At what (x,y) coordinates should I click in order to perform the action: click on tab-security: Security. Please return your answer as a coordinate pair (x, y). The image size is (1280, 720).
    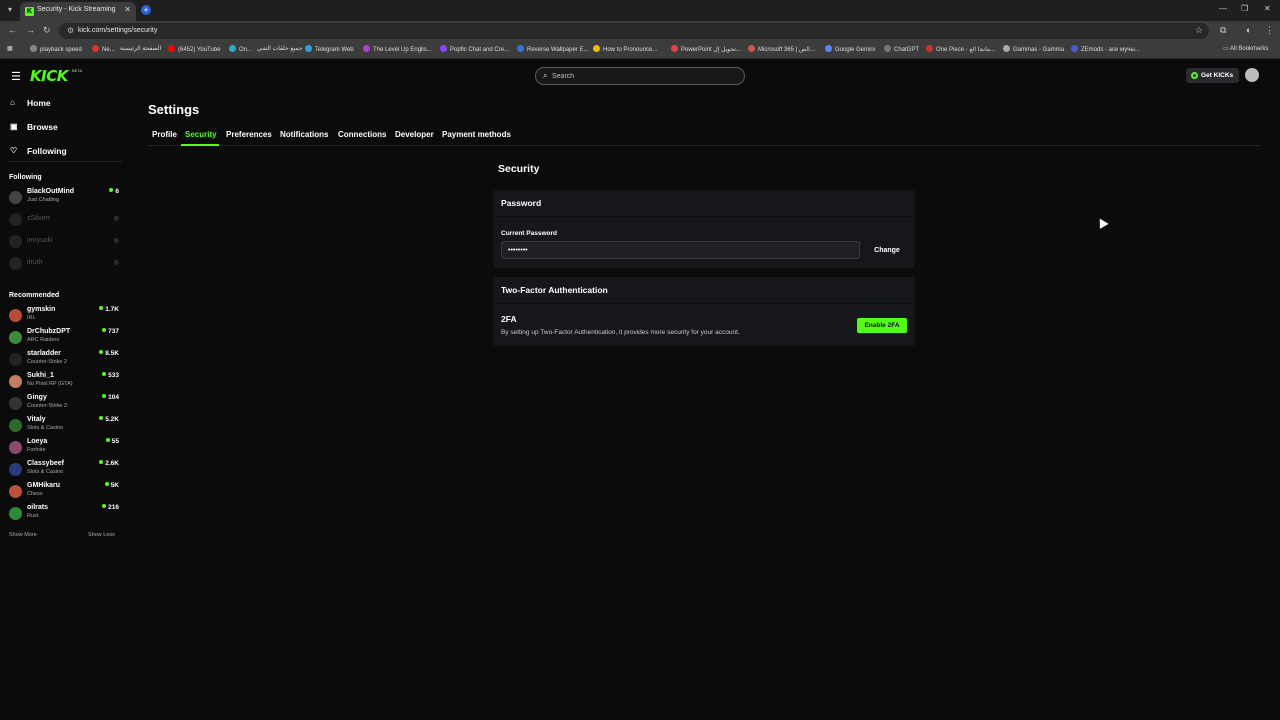
    Looking at the image, I should click on (201, 134).